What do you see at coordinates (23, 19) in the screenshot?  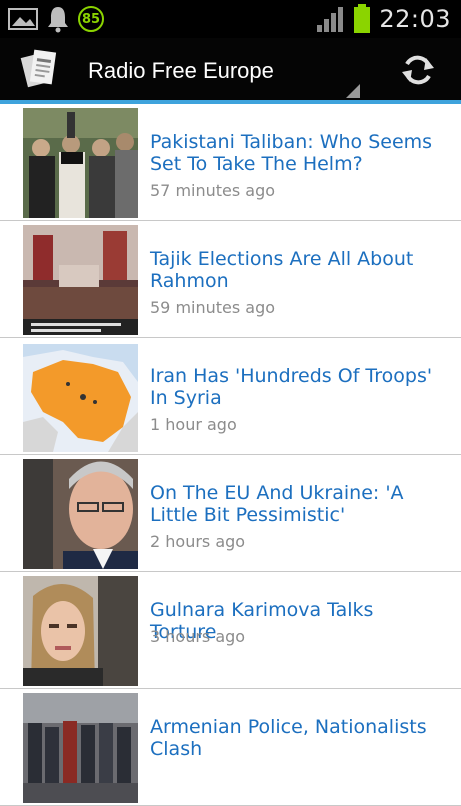 I see `image-icon` at bounding box center [23, 19].